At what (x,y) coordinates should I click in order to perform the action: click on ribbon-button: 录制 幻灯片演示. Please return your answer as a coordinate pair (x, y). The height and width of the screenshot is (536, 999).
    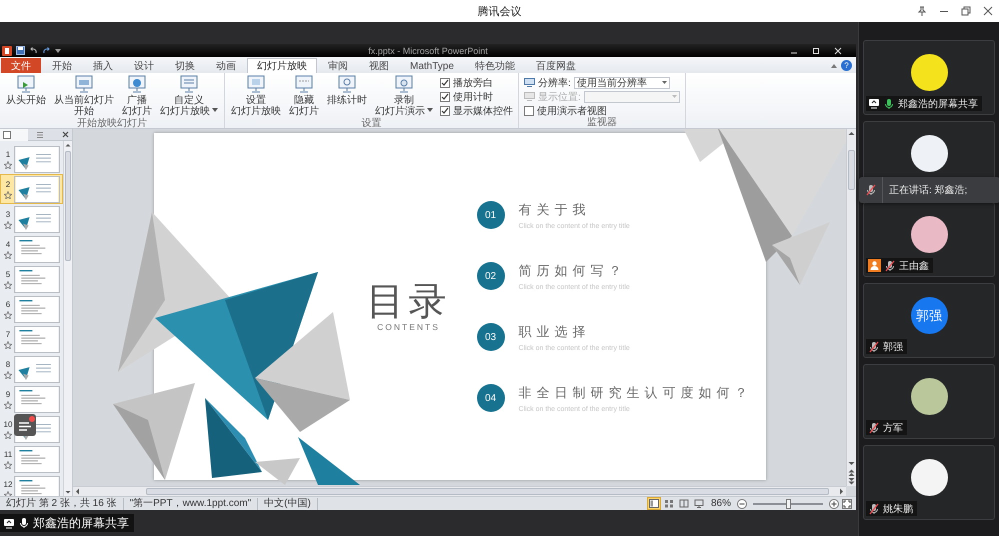
    Looking at the image, I should click on (404, 96).